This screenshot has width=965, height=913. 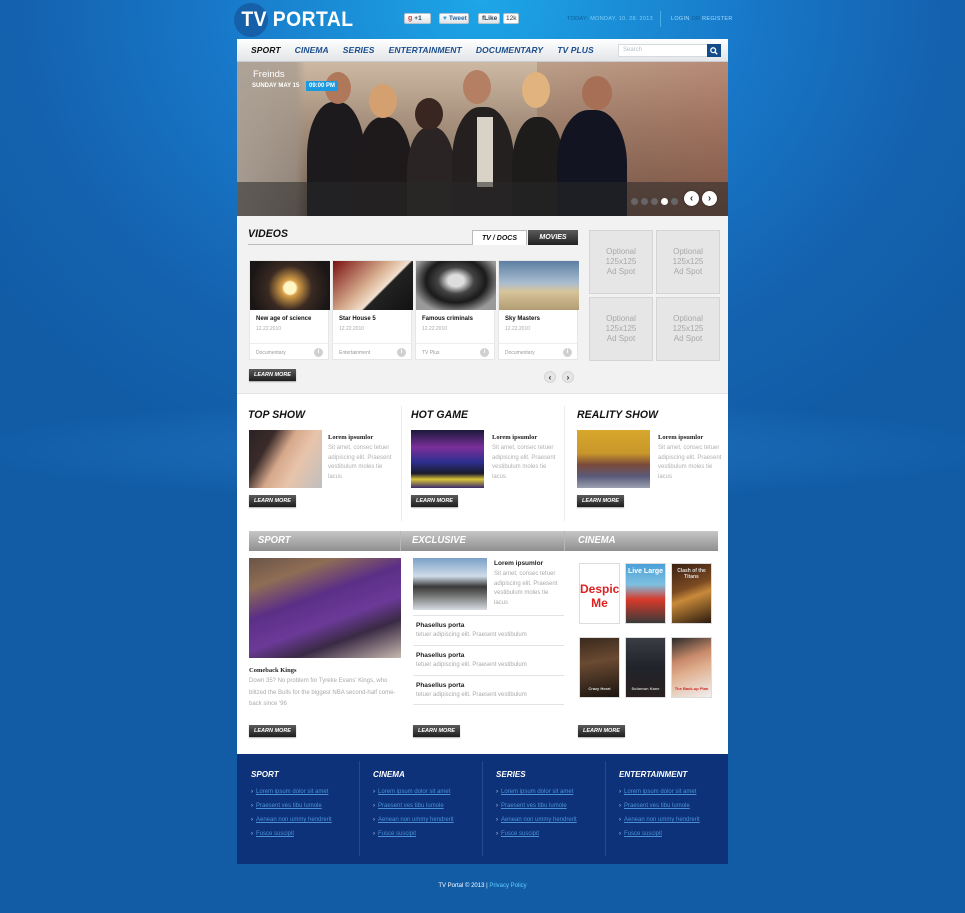 I want to click on tab-movies: MOVIES, so click(x=553, y=237).